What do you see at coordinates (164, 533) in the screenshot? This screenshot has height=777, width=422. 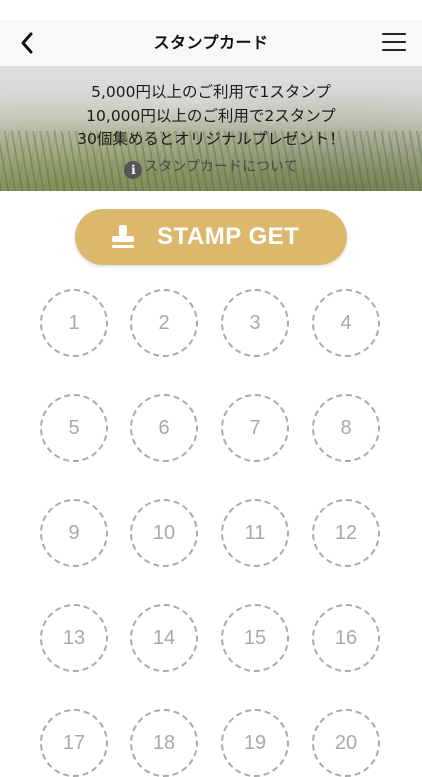 I see `stamp-slot: 10` at bounding box center [164, 533].